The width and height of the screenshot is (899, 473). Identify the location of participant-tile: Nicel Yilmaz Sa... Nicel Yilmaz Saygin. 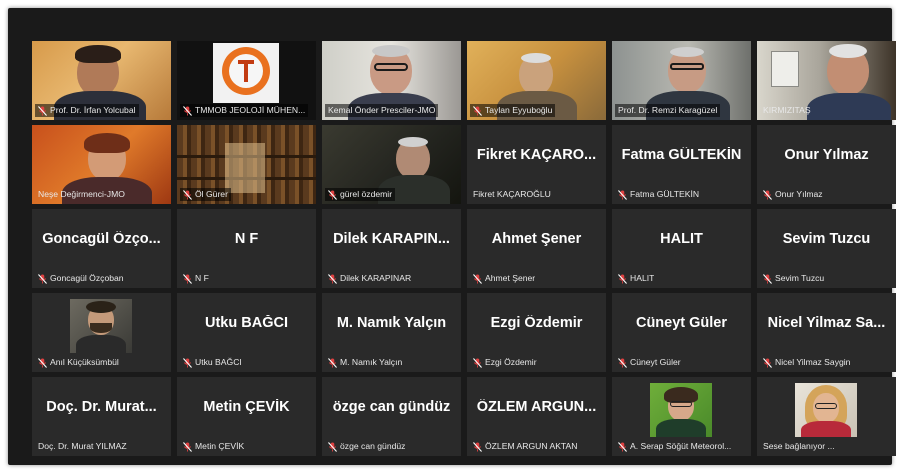
(826, 332).